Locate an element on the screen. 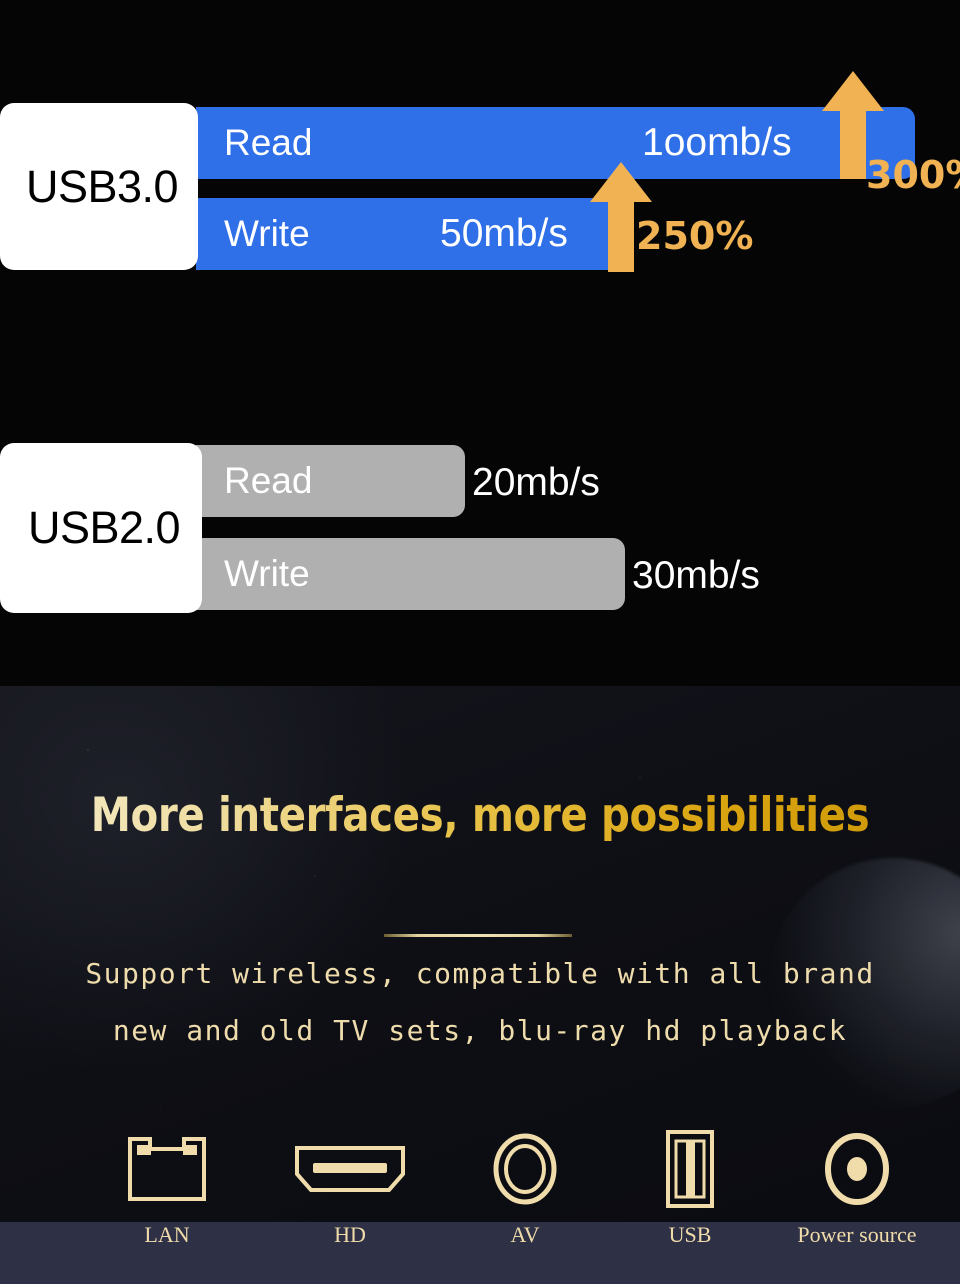  port-item-lan: LAN is located at coordinates (167, 1187).